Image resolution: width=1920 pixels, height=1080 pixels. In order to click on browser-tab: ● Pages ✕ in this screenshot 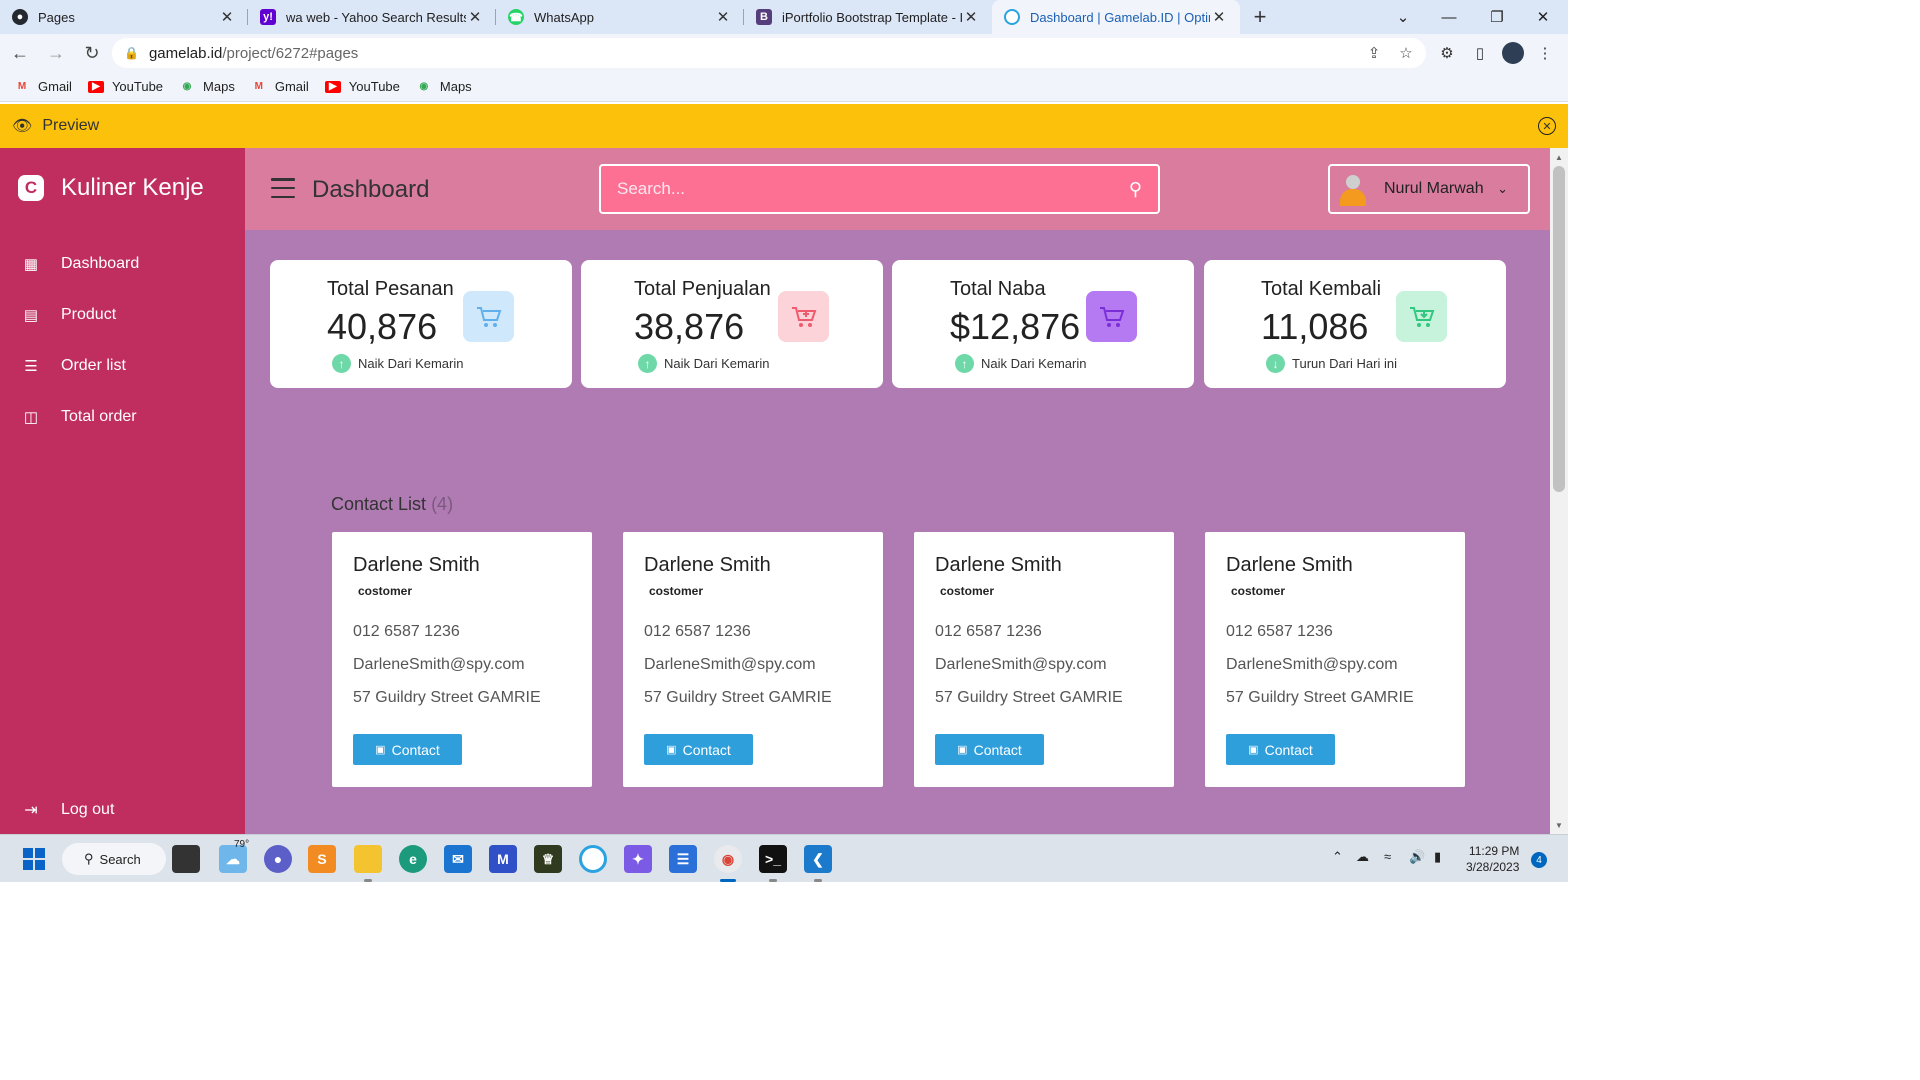, I will do `click(124, 17)`.